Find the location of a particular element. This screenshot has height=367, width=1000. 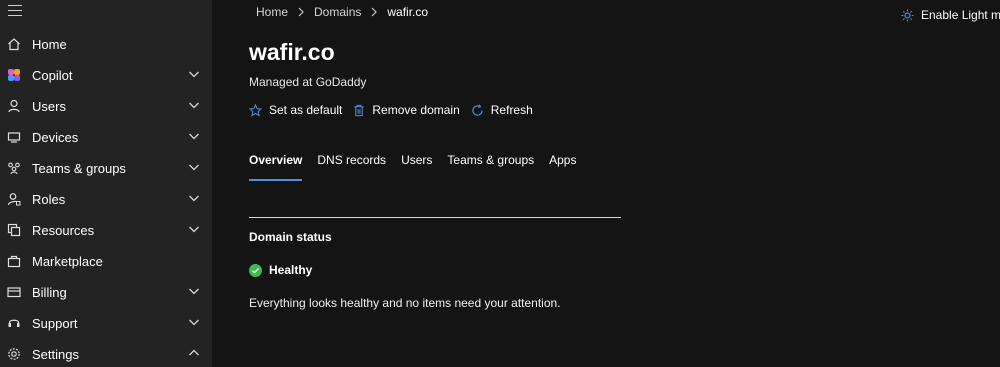

sidebar-item-label: Devices is located at coordinates (55, 137).